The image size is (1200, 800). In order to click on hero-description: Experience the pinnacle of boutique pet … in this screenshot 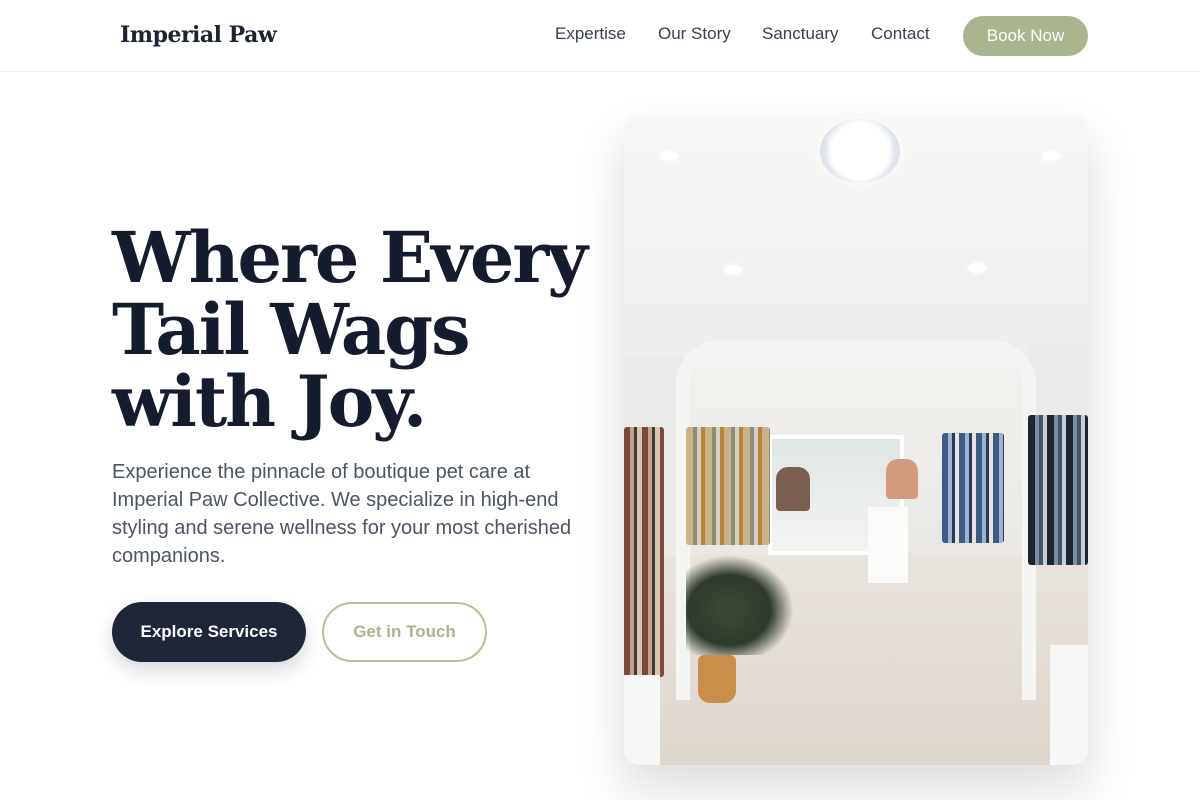, I will do `click(342, 514)`.